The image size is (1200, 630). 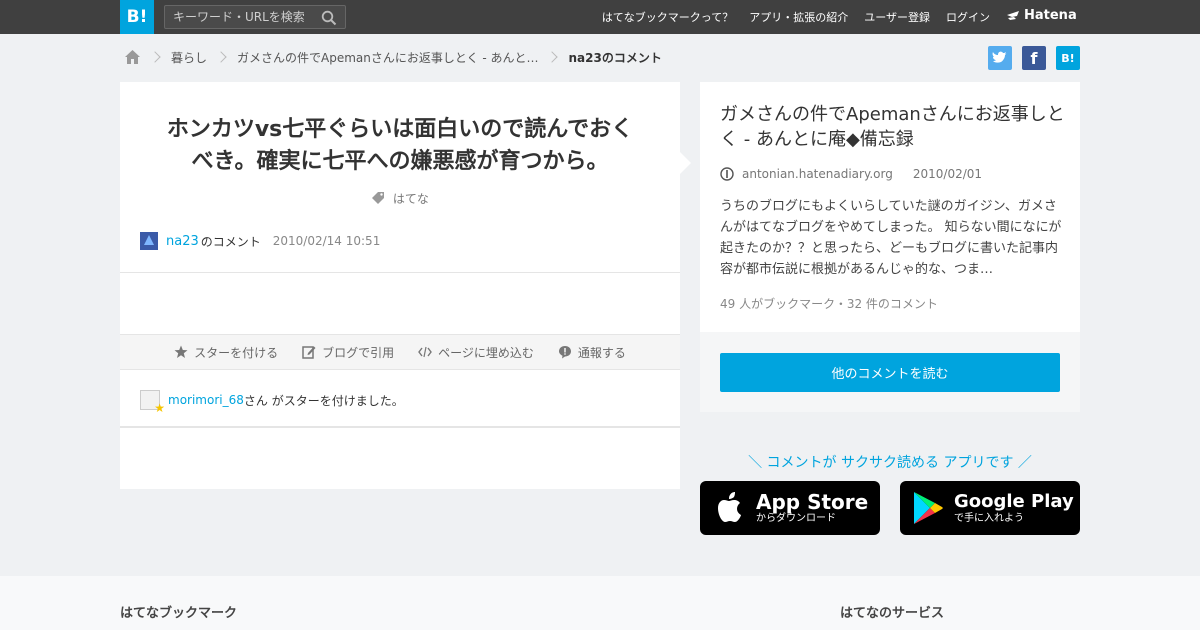 I want to click on google-play-icon, so click(x=928, y=508).